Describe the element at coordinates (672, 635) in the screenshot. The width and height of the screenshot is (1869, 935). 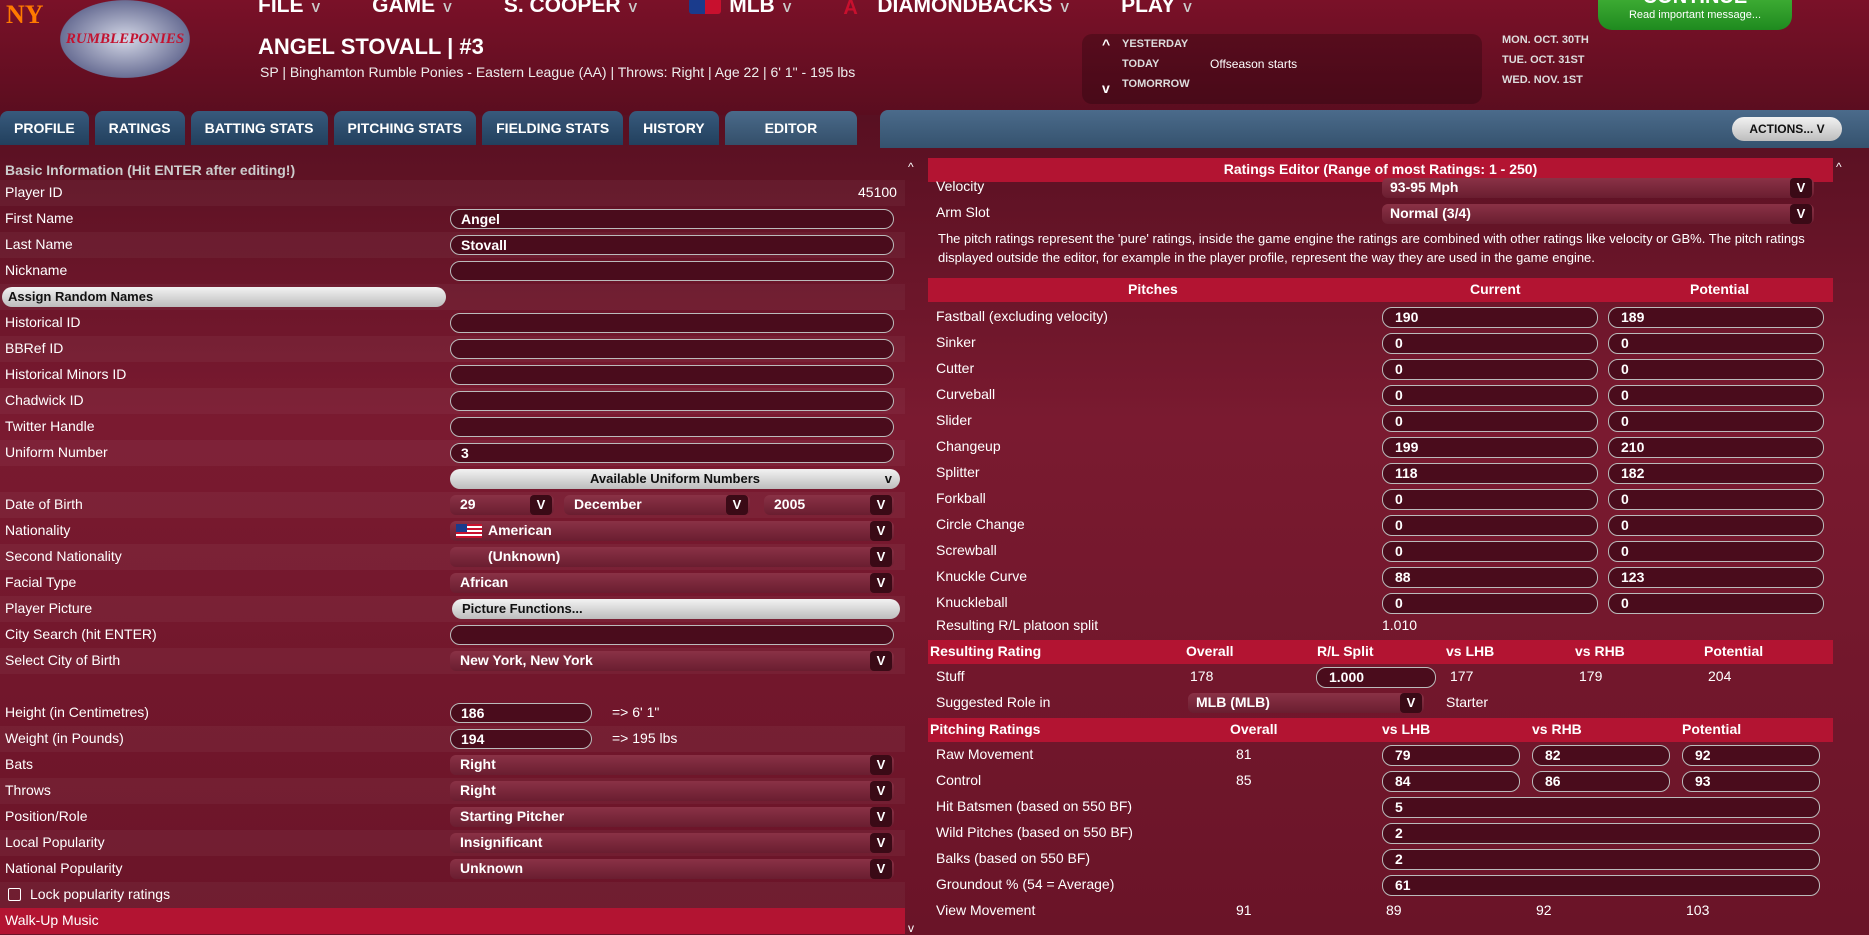
I see `city-search-field` at that location.